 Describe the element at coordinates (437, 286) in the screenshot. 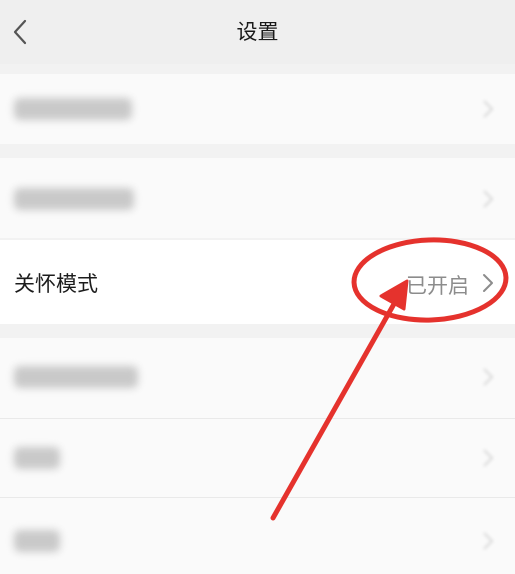

I see `care-mode-status: 已开启` at that location.